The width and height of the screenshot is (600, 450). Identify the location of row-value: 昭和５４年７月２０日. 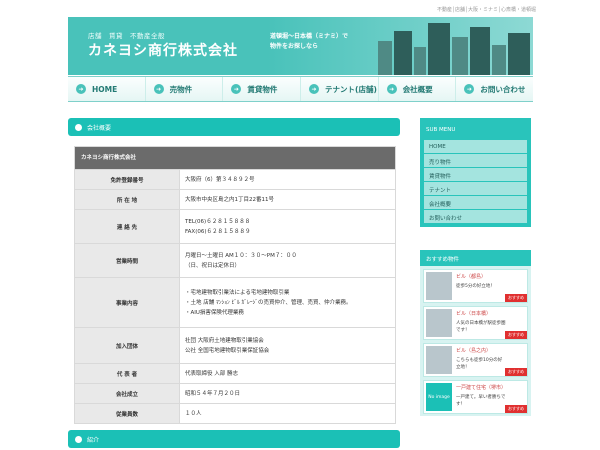
(287, 393).